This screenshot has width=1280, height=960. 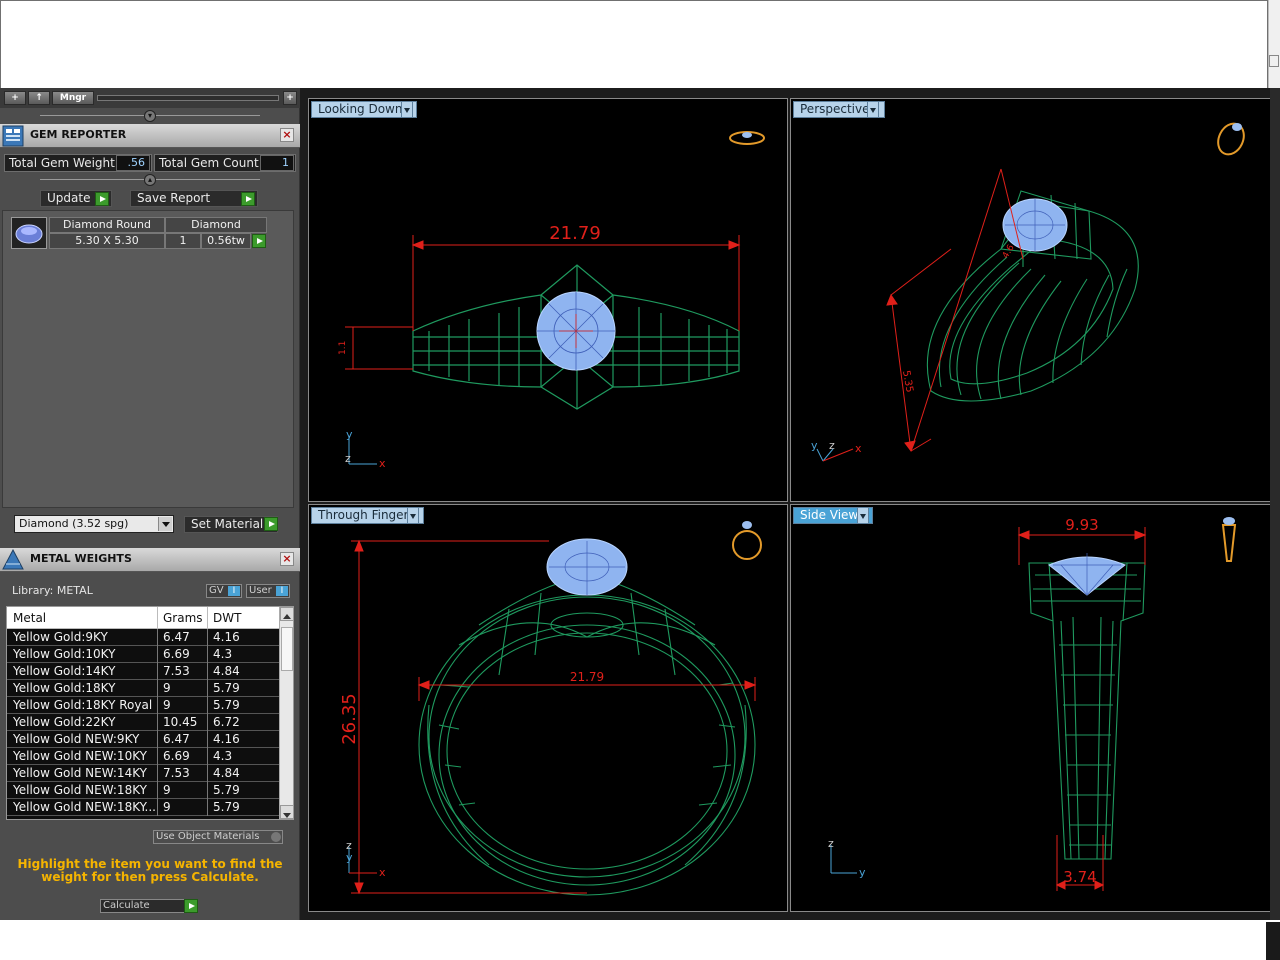 I want to click on panel-splitter-2: ▴, so click(x=150, y=180).